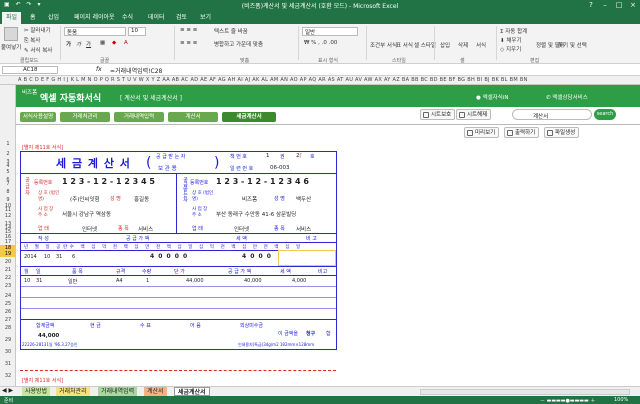 Image resolution: width=640 pixels, height=404 pixels. Describe the element at coordinates (567, 400) in the screenshot. I see `zoom-slider: － ▬▬▬▬●▬▬▬▬ ＋` at that location.